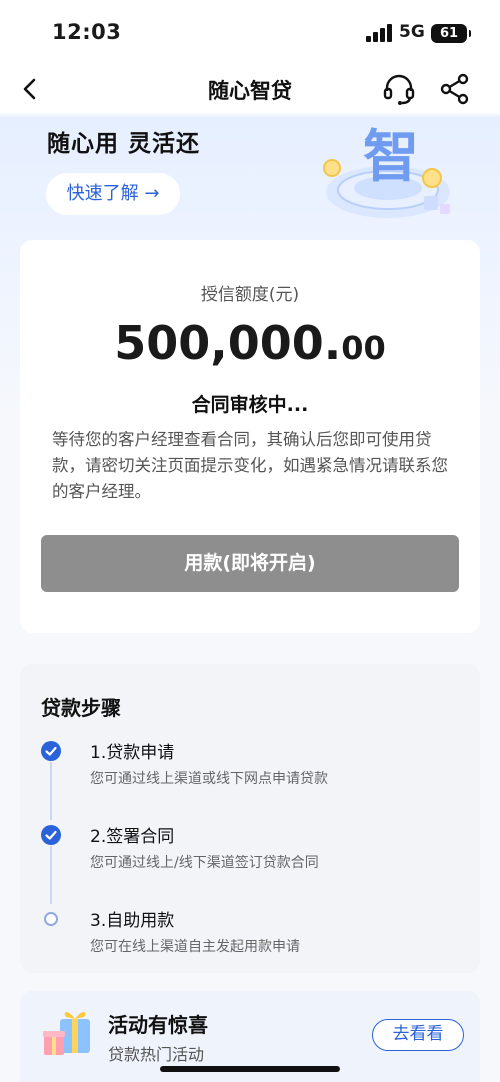 The height and width of the screenshot is (1082, 500). What do you see at coordinates (250, 768) in the screenshot?
I see `step-item: 1.贷款申请 您可通过线上渠道或线下网点申请贷款` at bounding box center [250, 768].